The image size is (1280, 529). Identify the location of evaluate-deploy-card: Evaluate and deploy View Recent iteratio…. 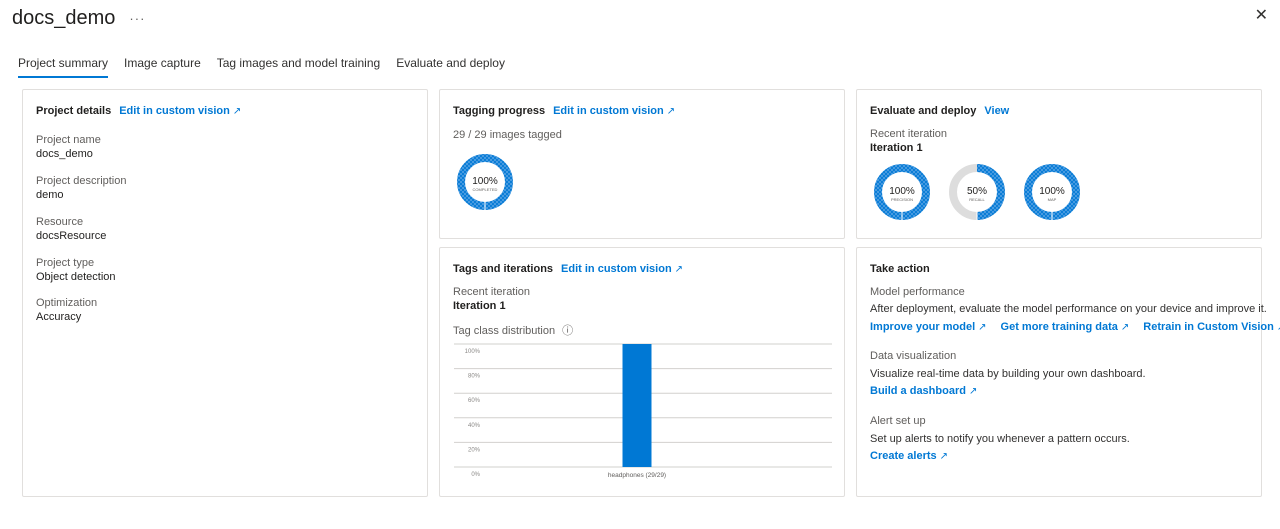
(1059, 164).